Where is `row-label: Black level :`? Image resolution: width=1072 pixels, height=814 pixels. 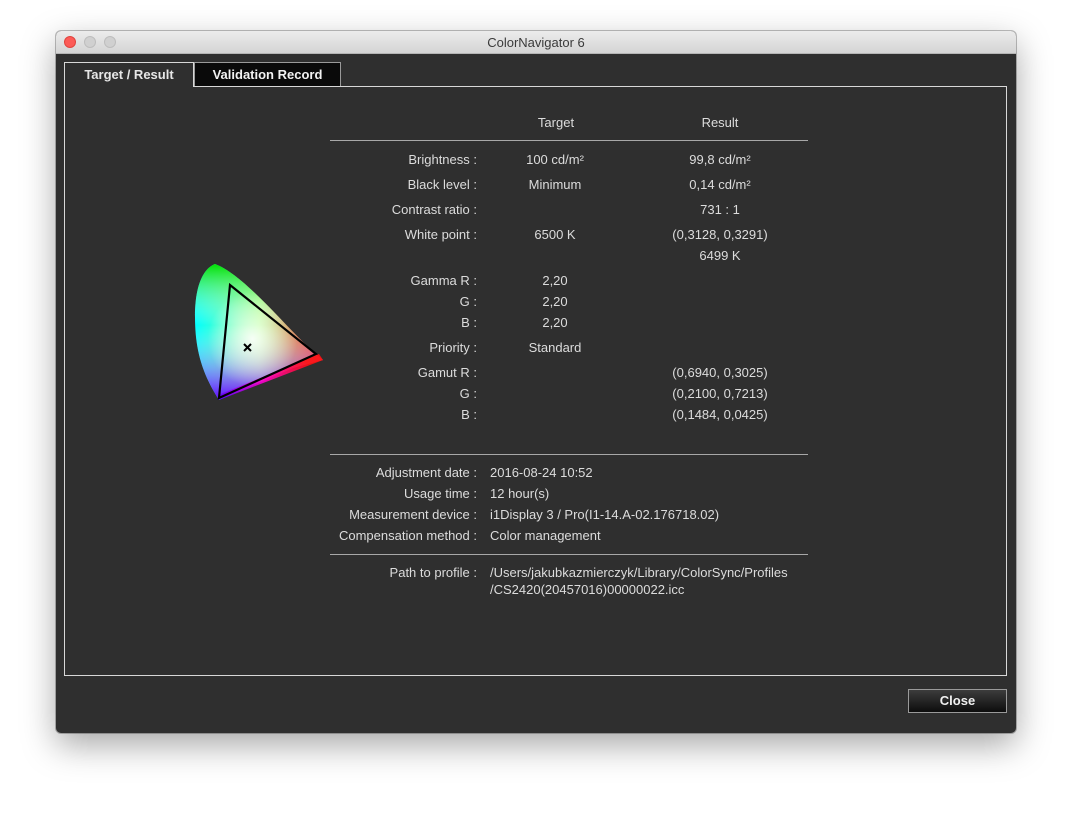
row-label: Black level : is located at coordinates (442, 184).